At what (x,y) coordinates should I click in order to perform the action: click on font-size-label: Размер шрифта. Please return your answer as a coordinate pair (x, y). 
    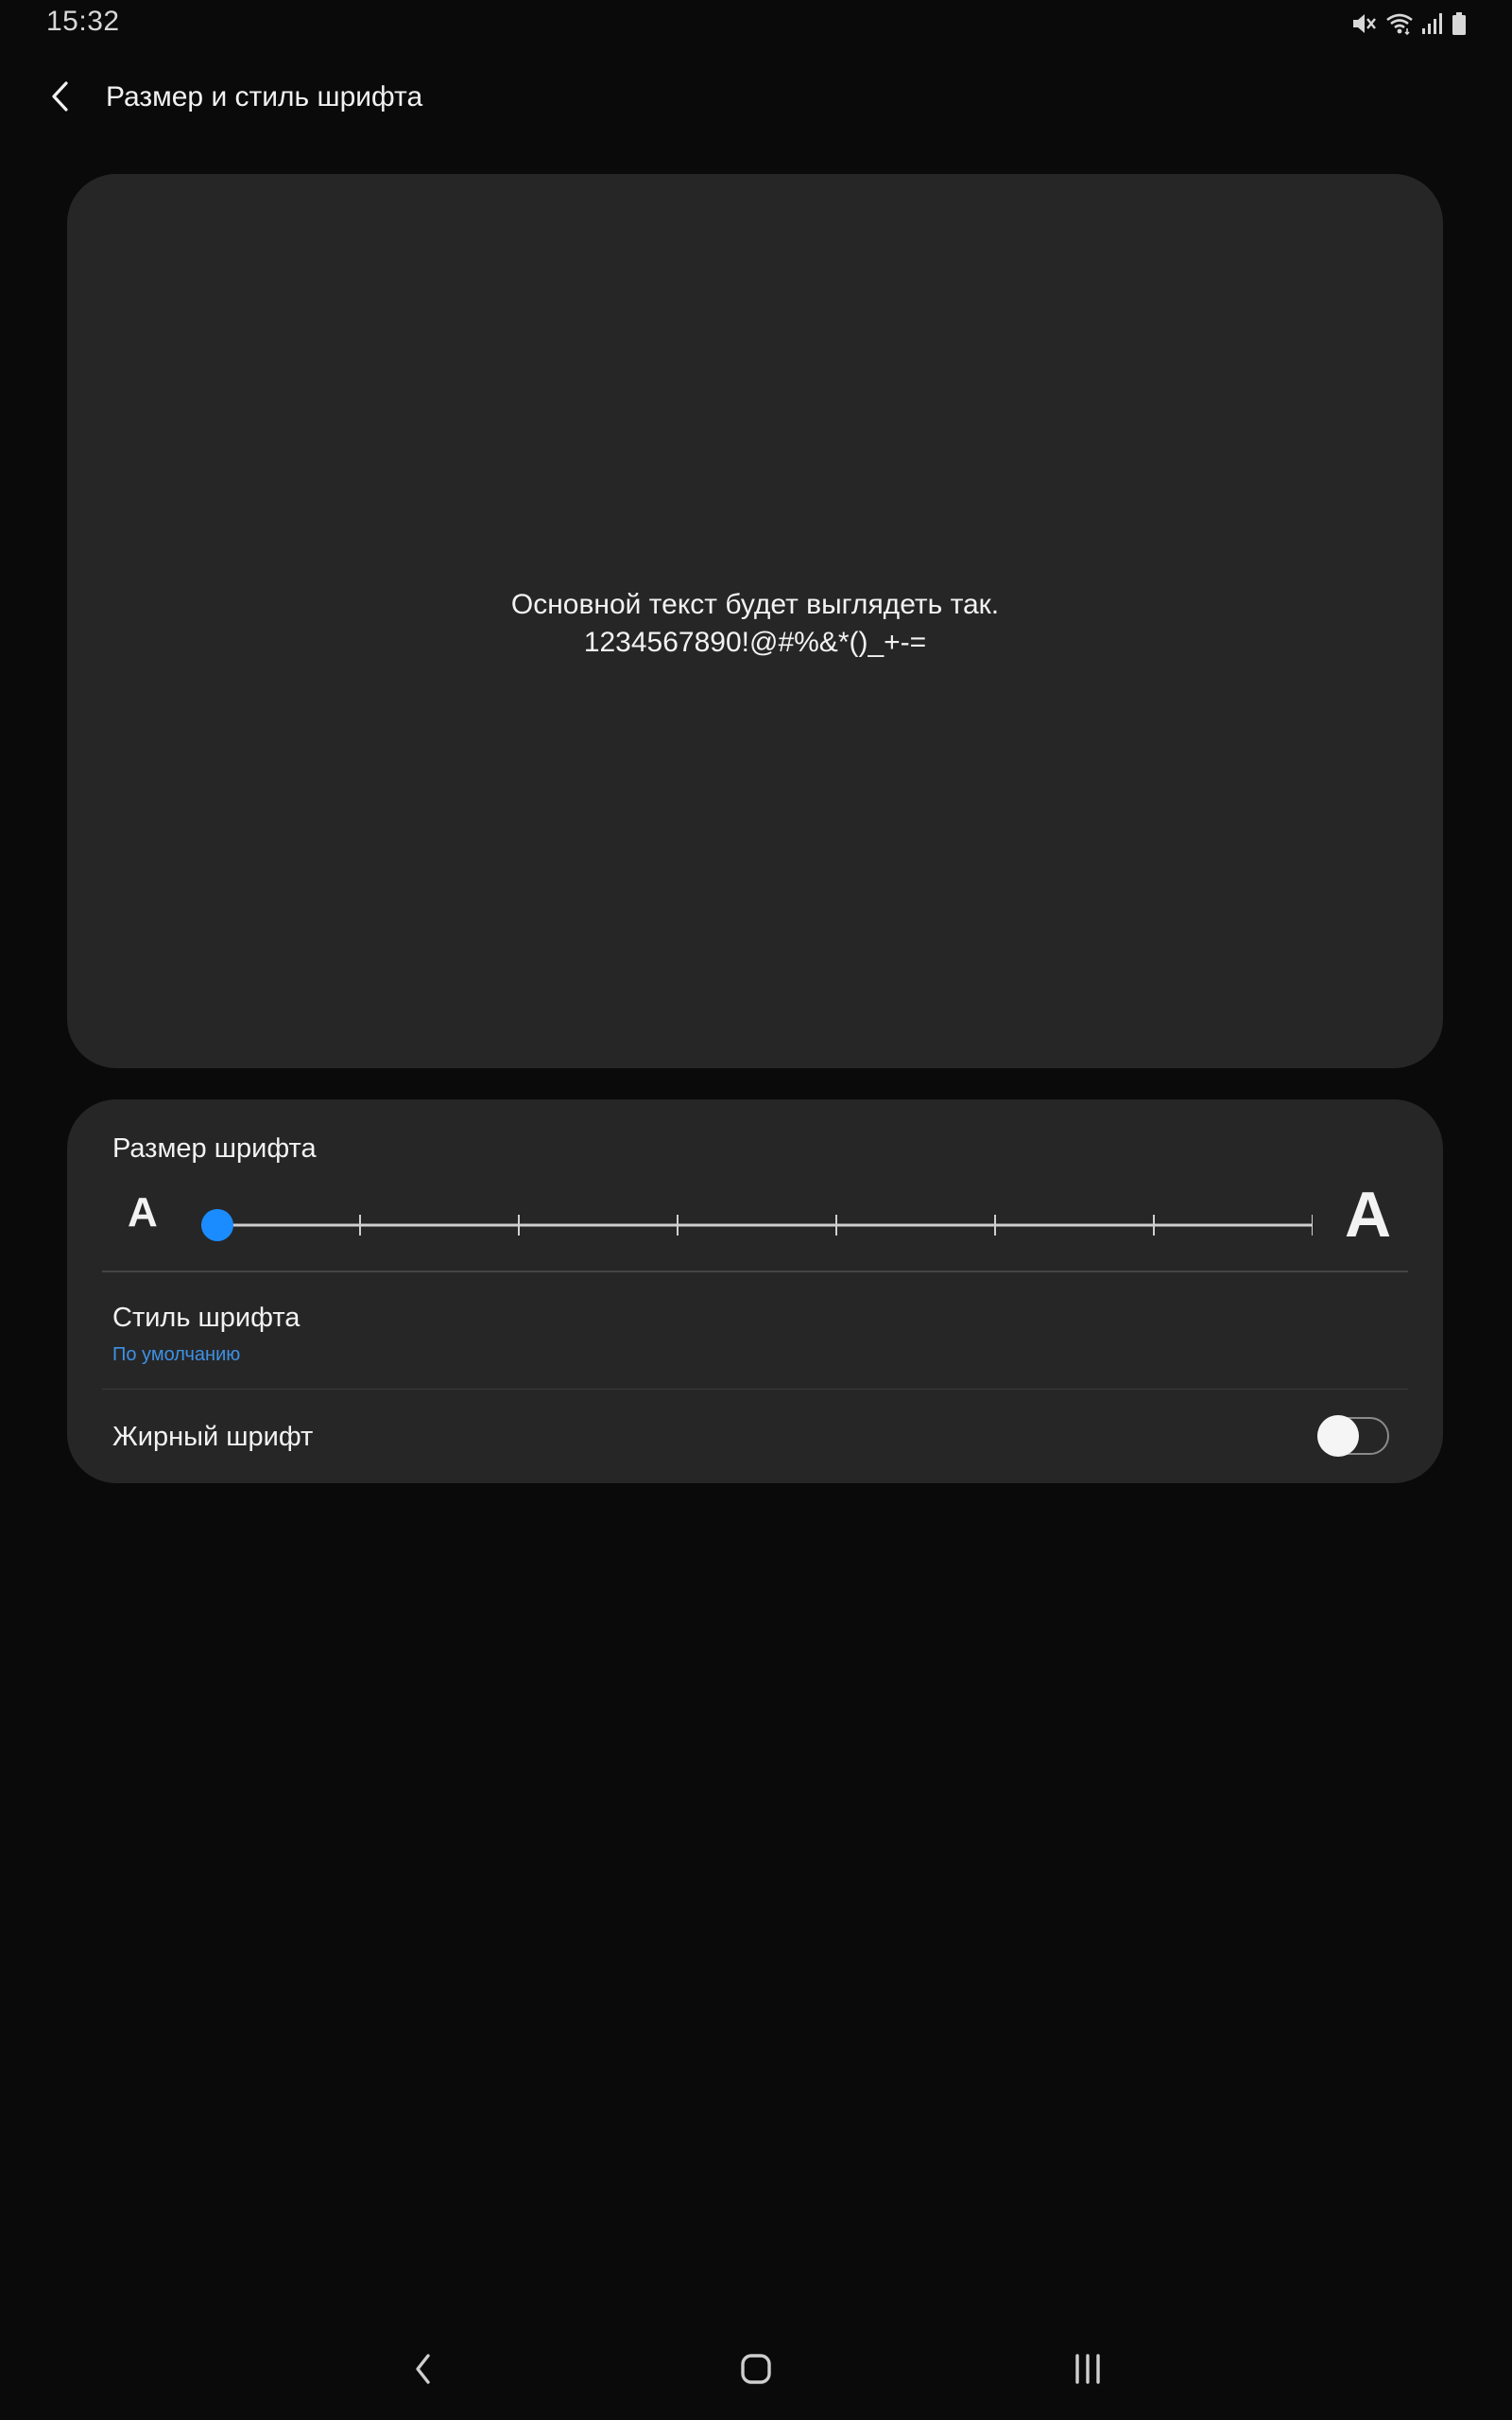
    Looking at the image, I should click on (214, 1148).